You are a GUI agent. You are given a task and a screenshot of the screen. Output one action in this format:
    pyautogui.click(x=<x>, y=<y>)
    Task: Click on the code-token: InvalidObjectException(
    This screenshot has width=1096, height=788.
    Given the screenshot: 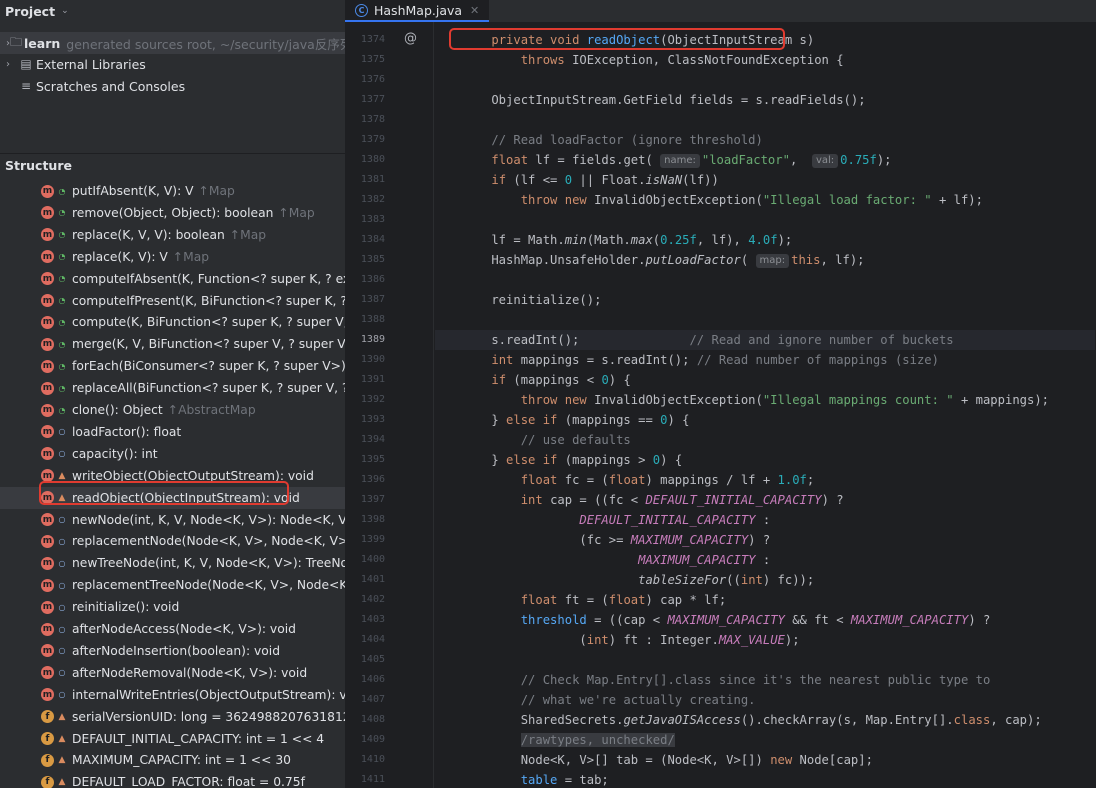 What is the action you would take?
    pyautogui.click(x=678, y=200)
    